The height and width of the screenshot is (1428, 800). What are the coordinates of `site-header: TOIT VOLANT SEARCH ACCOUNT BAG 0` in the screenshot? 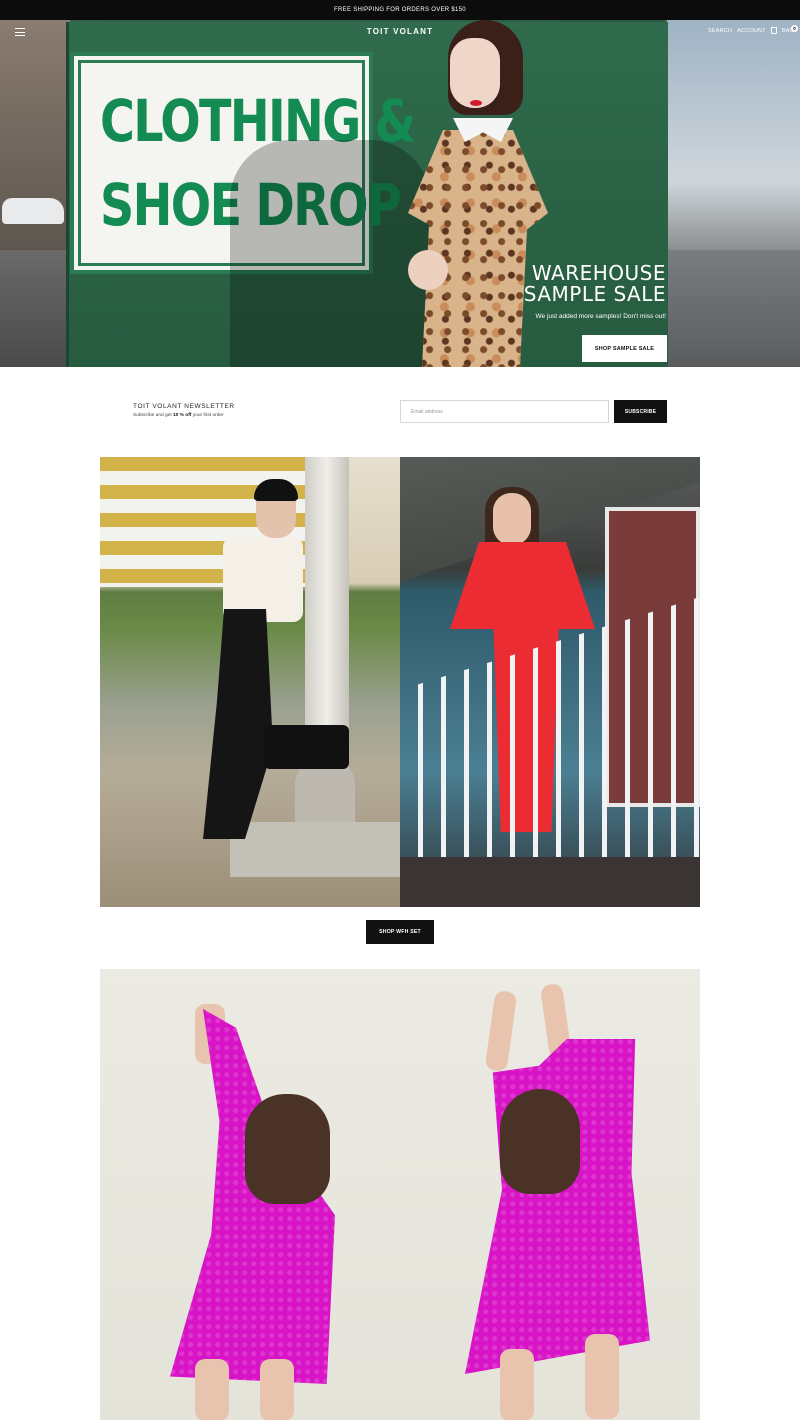 It's located at (400, 32).